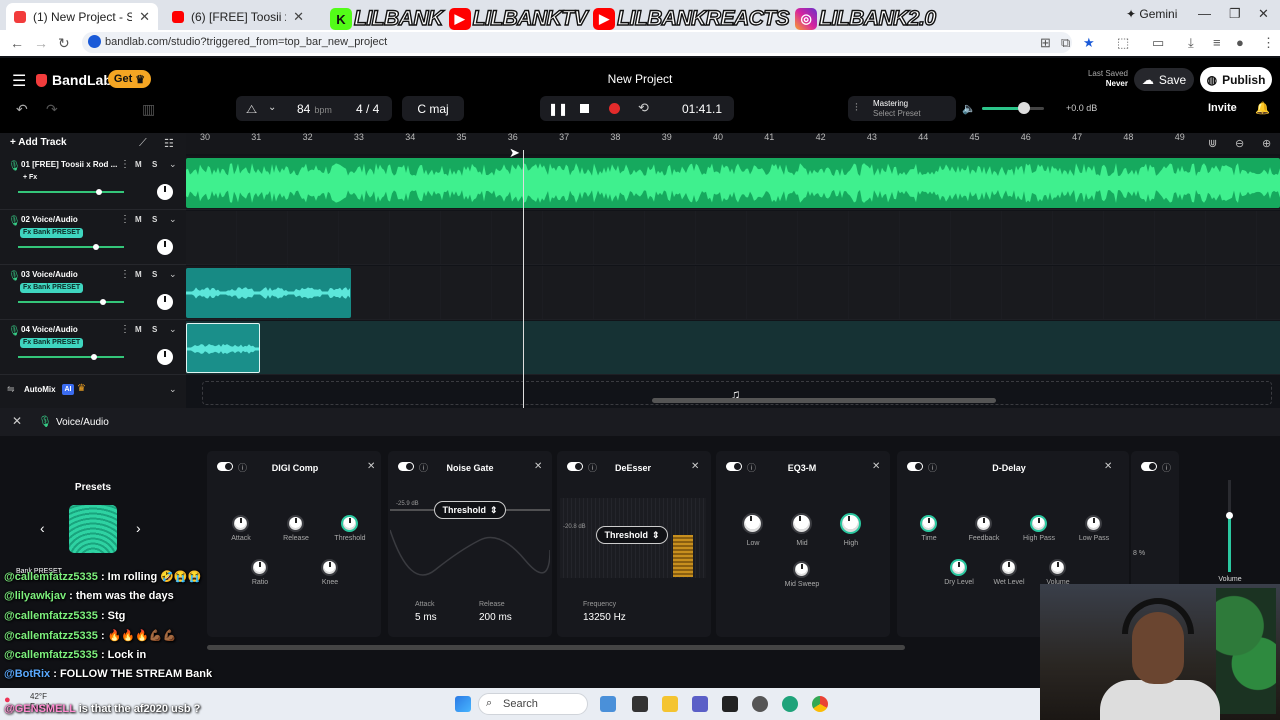  Describe the element at coordinates (251, 109) in the screenshot. I see `metronome-icon: ⧍` at that location.